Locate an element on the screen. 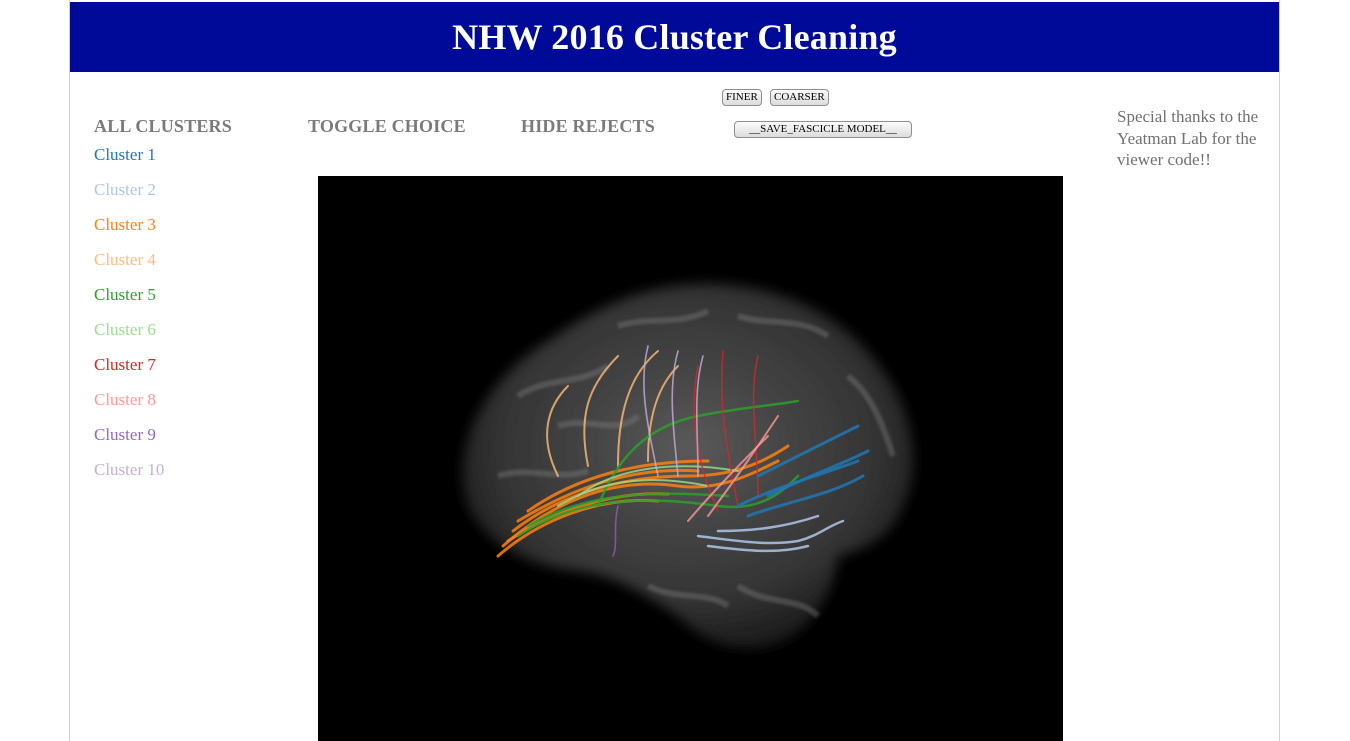  page-title: NHW 2016 Cluster Cleaning is located at coordinates (674, 37).